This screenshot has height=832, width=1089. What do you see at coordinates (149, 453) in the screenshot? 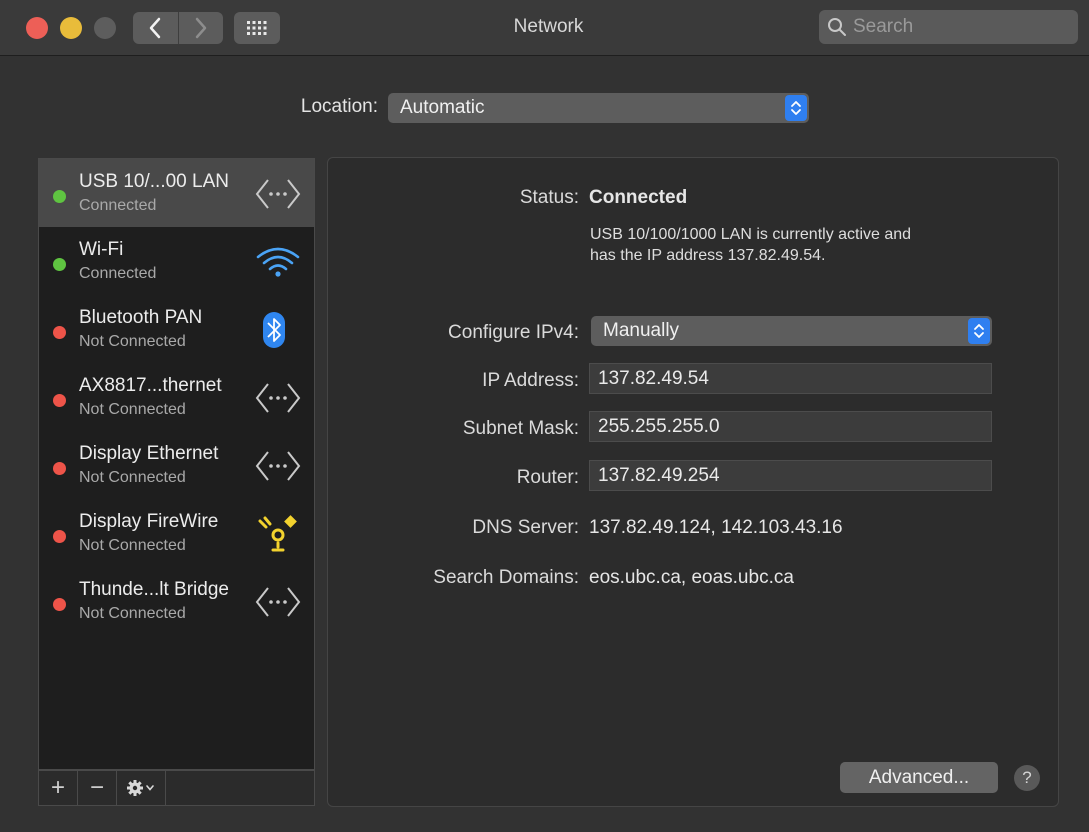
I see `service-name: Display Ethernet` at bounding box center [149, 453].